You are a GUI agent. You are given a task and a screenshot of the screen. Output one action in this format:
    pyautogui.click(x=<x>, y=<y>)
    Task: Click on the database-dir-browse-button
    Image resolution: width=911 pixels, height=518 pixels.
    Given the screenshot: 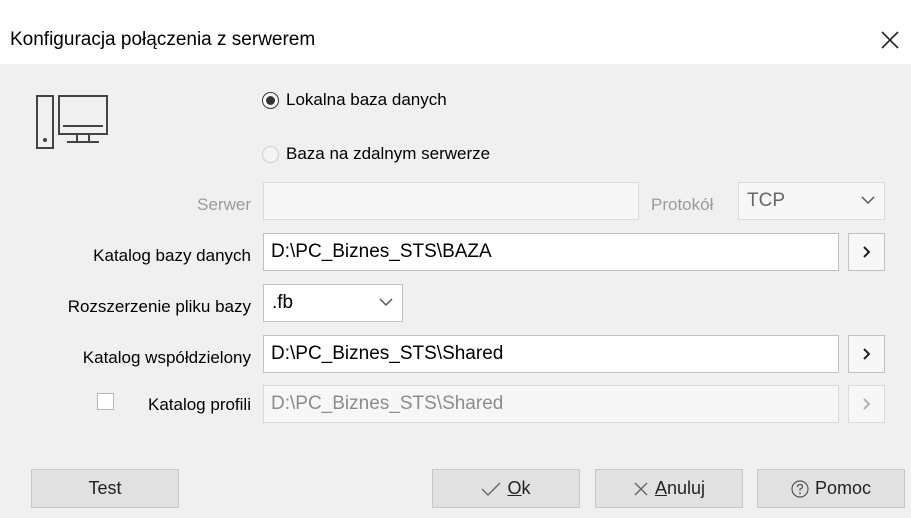 What is the action you would take?
    pyautogui.click(x=866, y=252)
    